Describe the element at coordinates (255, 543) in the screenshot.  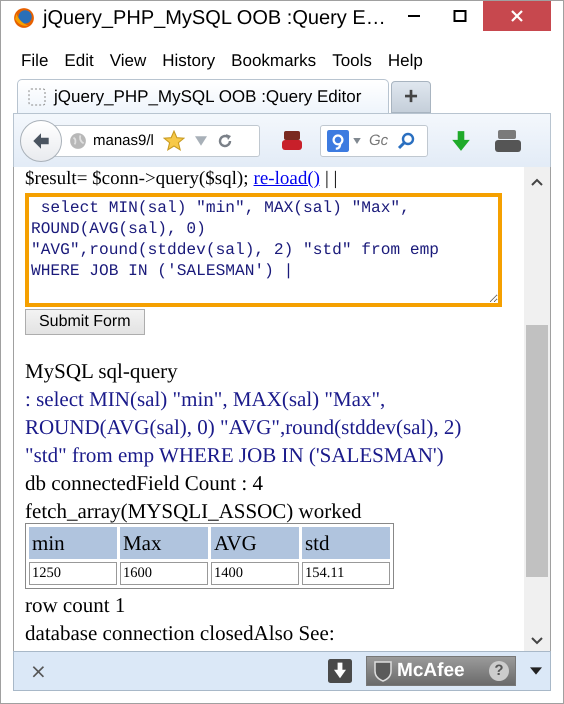
I see `column-header: AVG` at that location.